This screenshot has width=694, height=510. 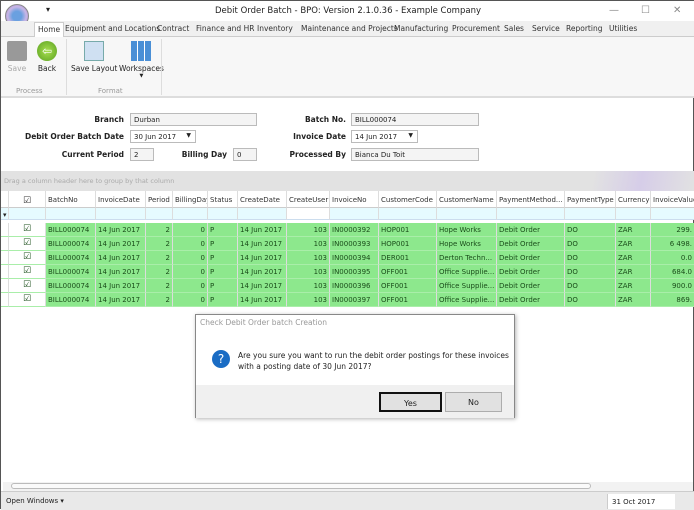 I want to click on select-all-checkbox: ☑, so click(x=27, y=199).